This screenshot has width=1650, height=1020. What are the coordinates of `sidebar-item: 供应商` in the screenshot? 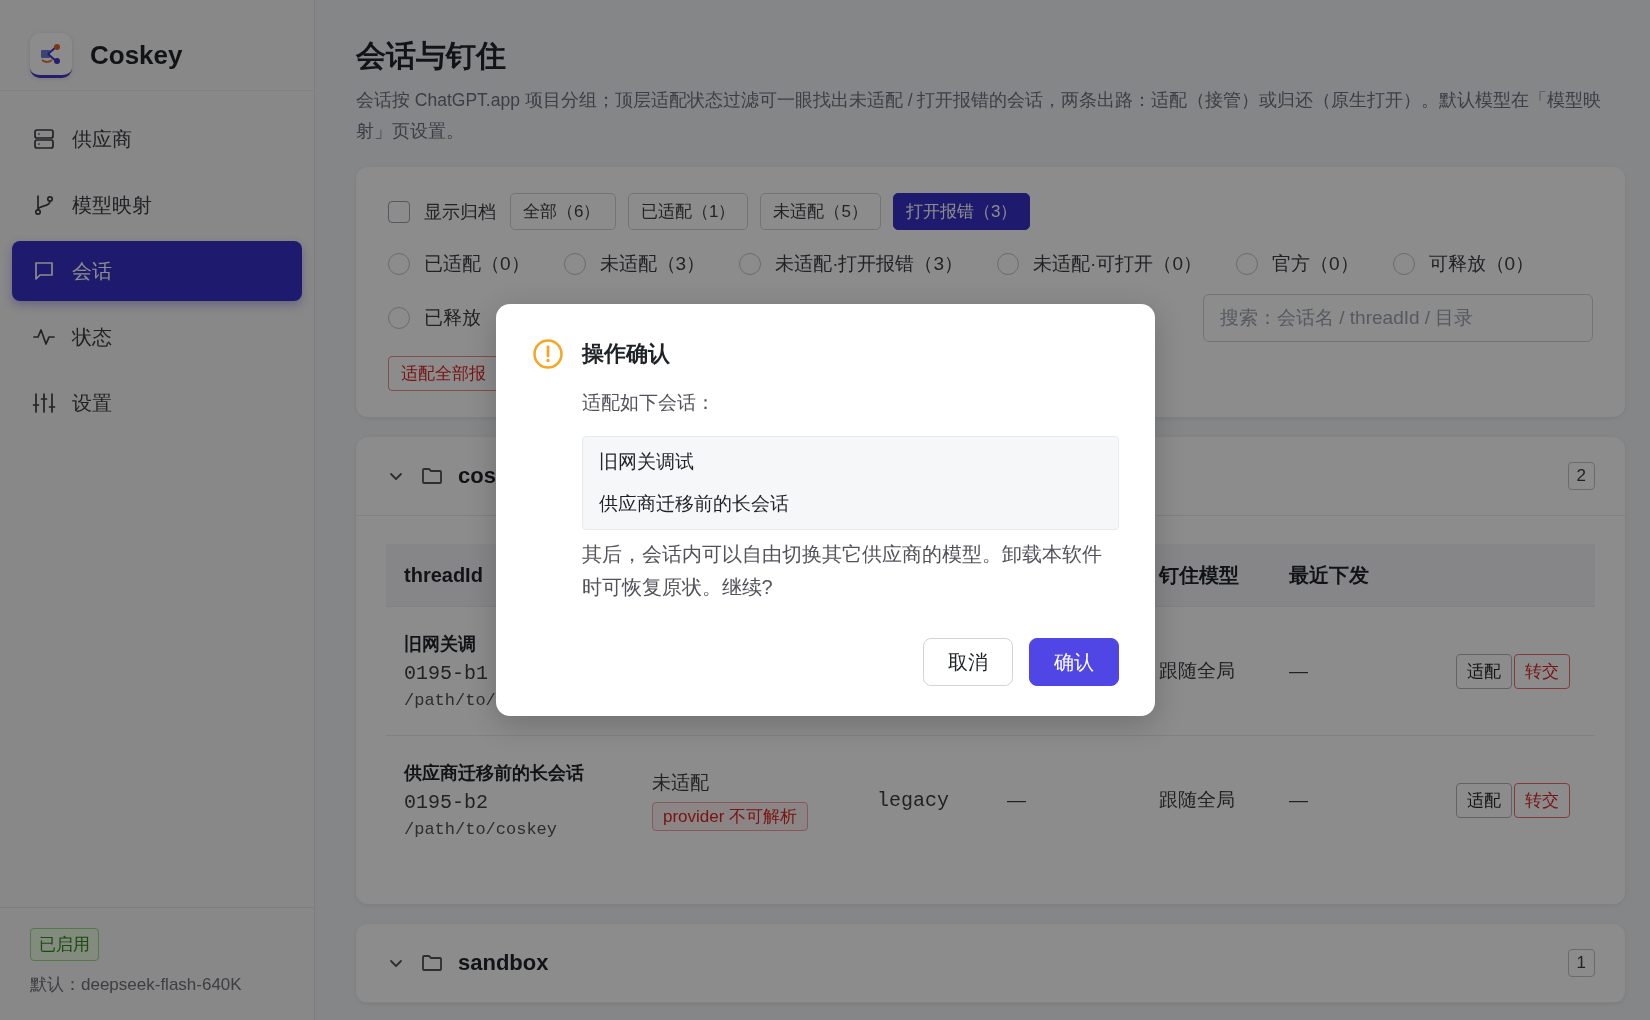 It's located at (157, 139).